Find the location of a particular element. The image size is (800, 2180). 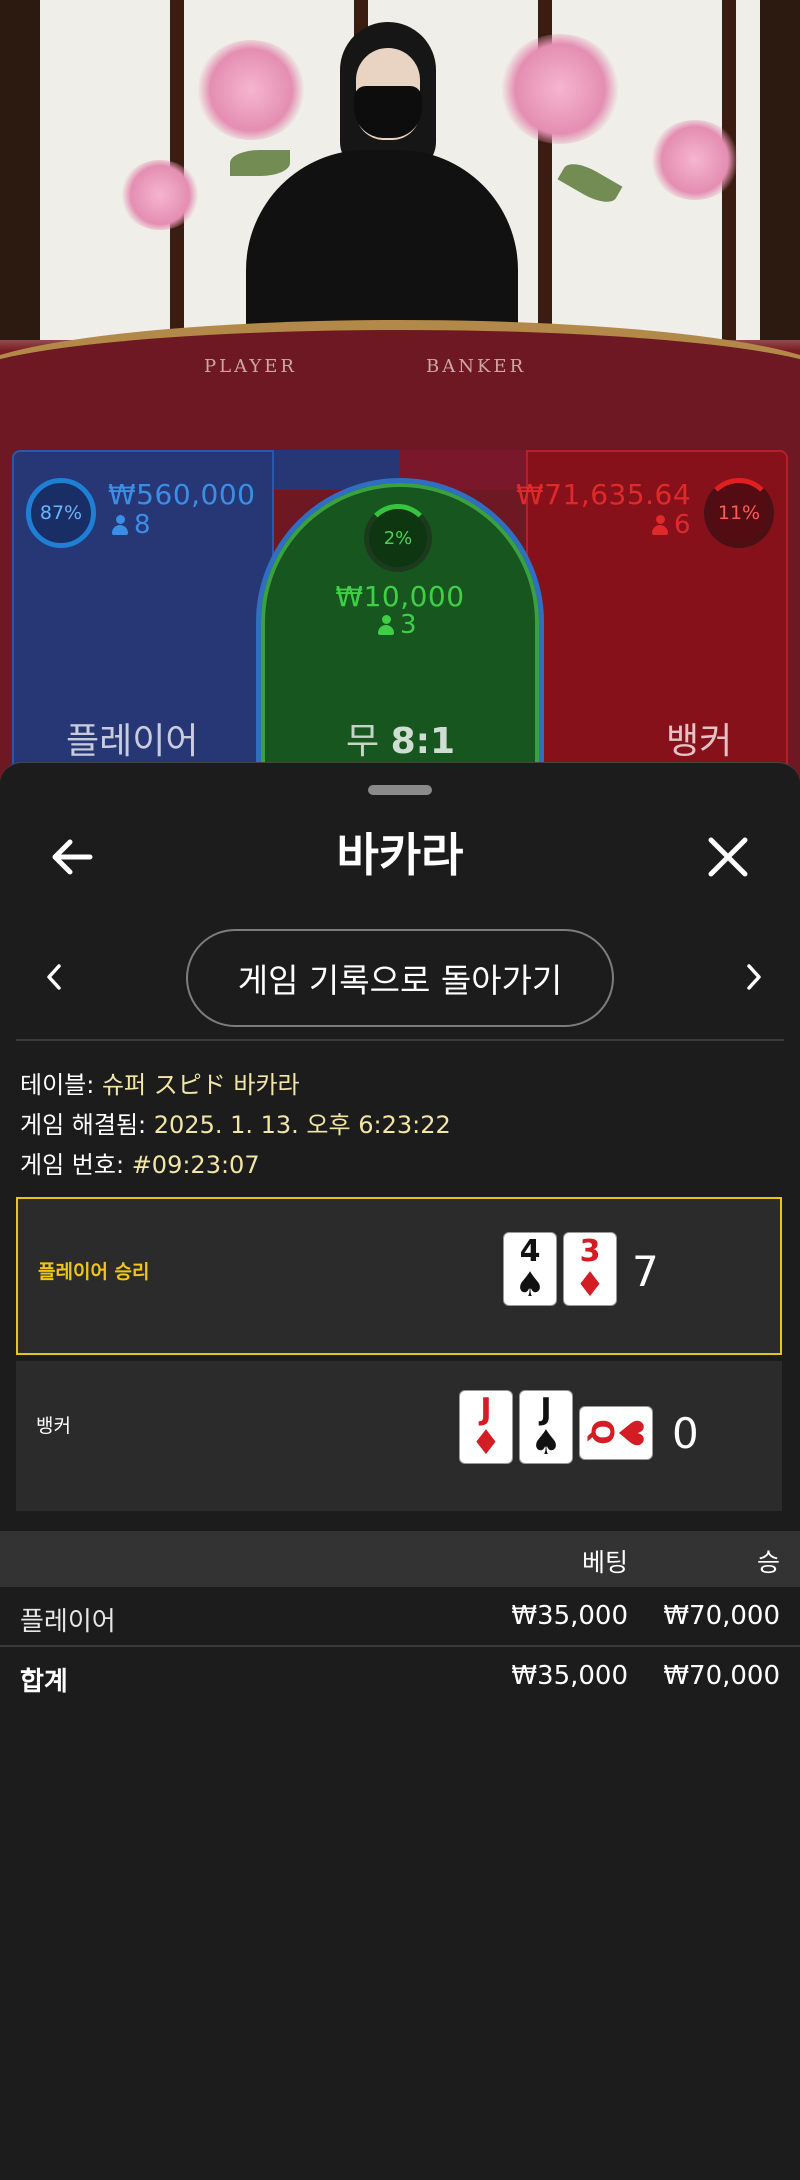

table-info-value: 슈퍼 スピド 바카라 is located at coordinates (200, 1085).